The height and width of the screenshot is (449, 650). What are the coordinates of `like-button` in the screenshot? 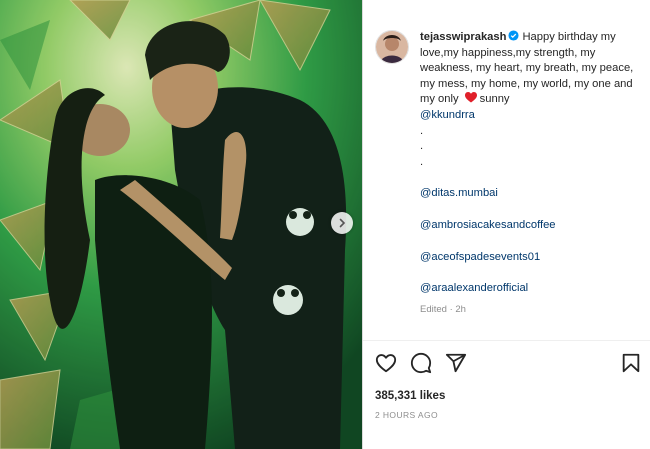 It's located at (387, 364).